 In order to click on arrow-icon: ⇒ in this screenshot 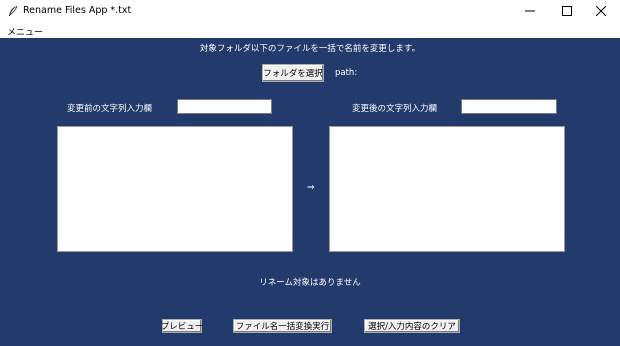, I will do `click(311, 188)`.